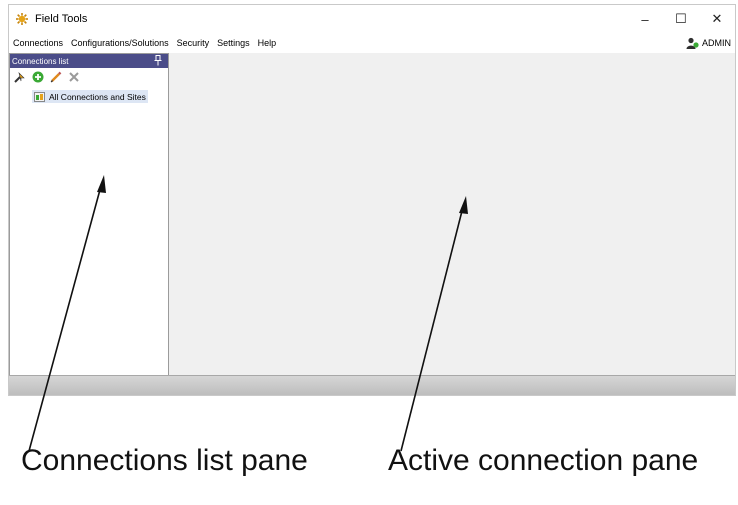  What do you see at coordinates (716, 43) in the screenshot?
I see `user-name: ADMIN` at bounding box center [716, 43].